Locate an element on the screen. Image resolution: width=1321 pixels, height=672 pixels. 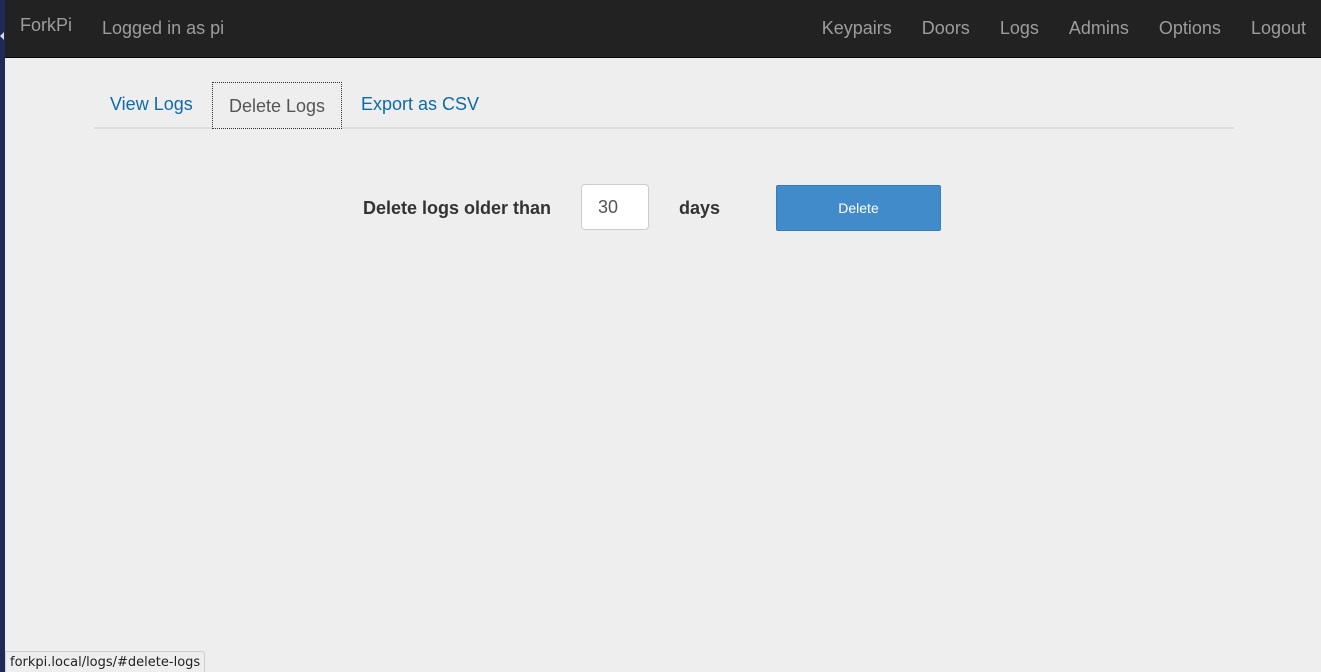
days-unit-label: days is located at coordinates (700, 208).